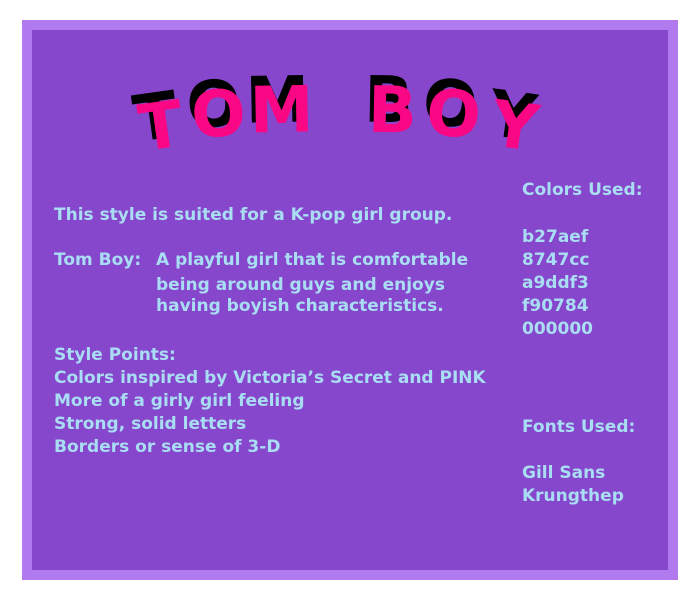 This screenshot has width=700, height=600. What do you see at coordinates (582, 190) in the screenshot?
I see `colors-used-heading: Colors Used:` at bounding box center [582, 190].